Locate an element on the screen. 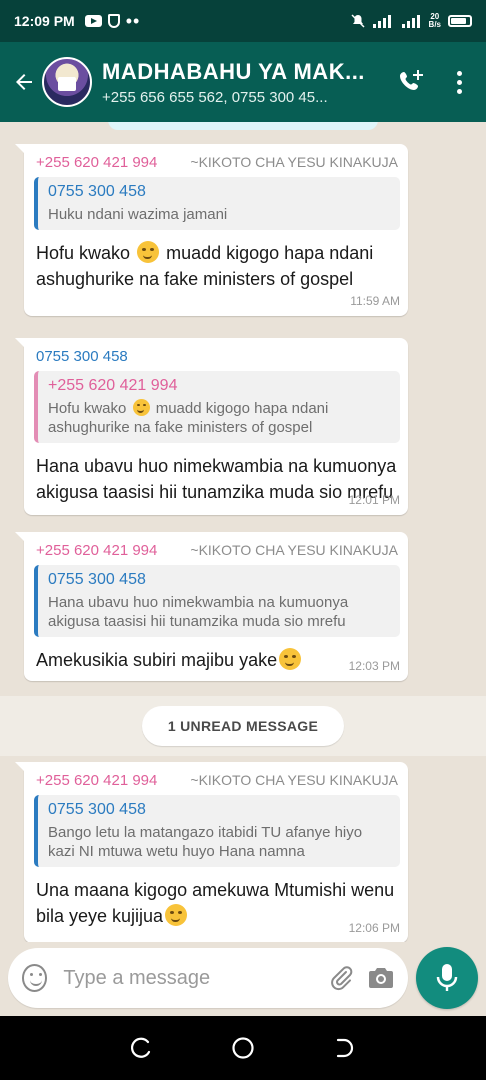  sender-line: 0755 300 458 is located at coordinates (217, 357).